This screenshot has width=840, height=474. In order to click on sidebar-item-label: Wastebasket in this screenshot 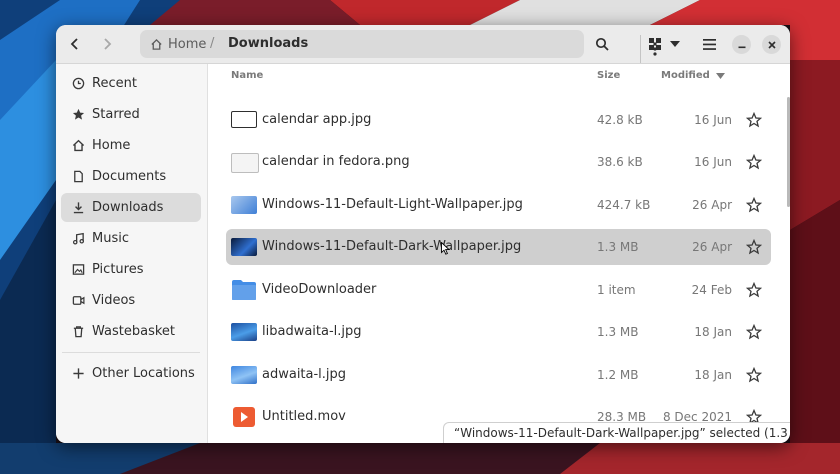, I will do `click(134, 331)`.